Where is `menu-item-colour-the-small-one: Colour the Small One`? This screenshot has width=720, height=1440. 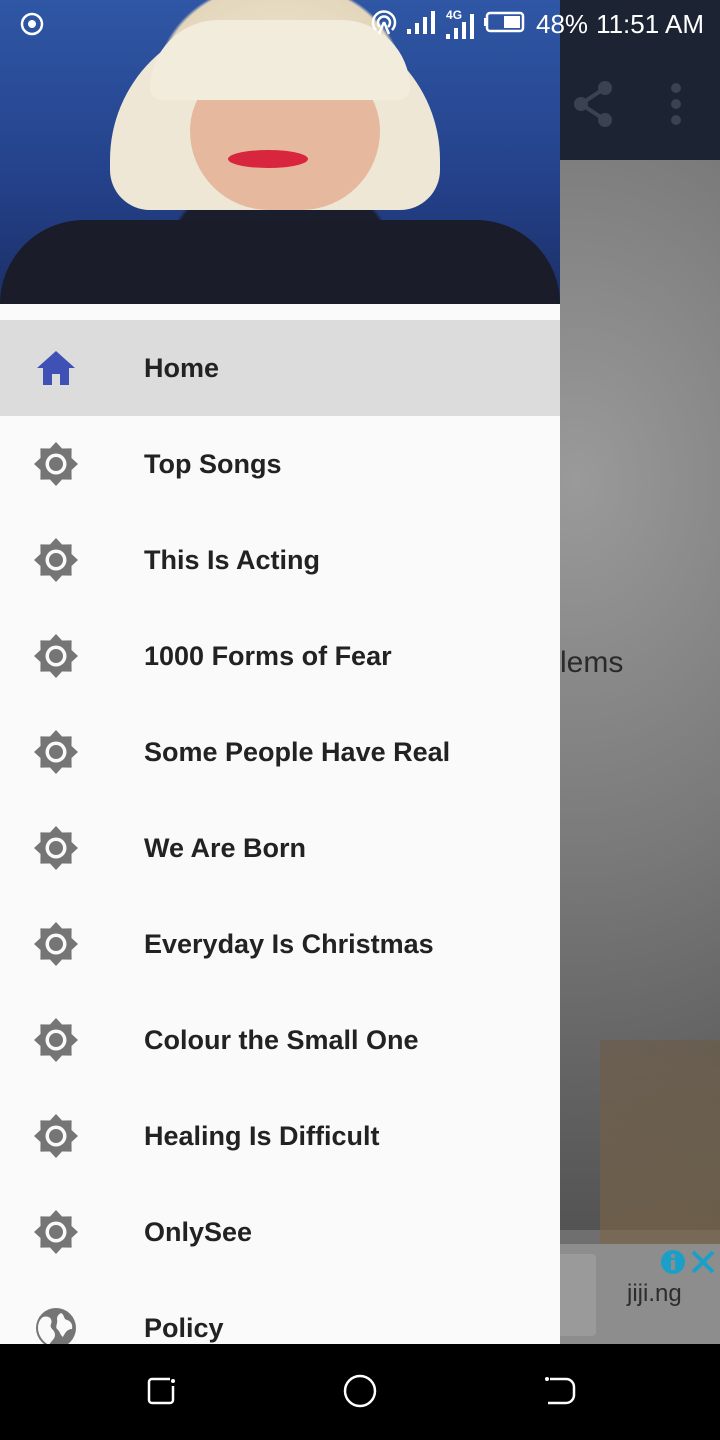 menu-item-colour-the-small-one: Colour the Small One is located at coordinates (280, 1040).